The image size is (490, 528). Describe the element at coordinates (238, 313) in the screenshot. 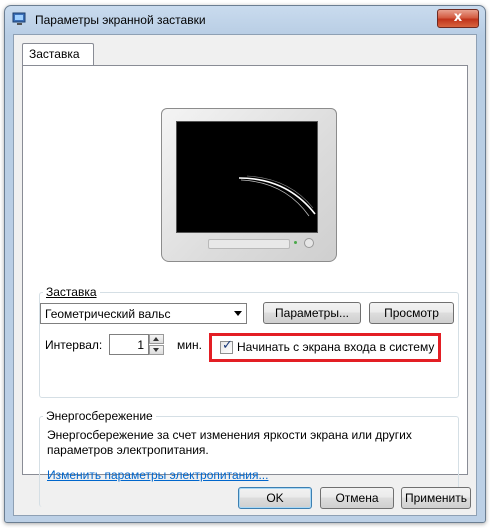

I see `chevron-down-icon` at that location.